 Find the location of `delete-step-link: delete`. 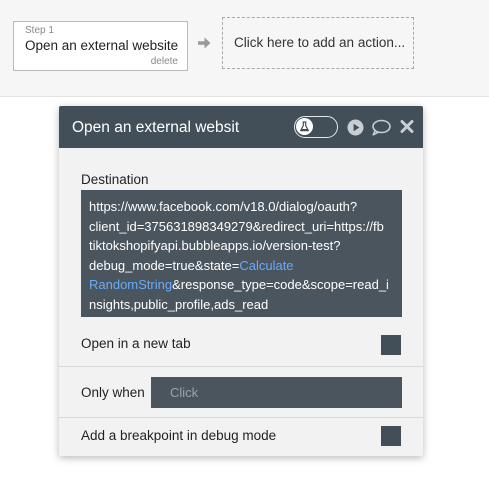

delete-step-link: delete is located at coordinates (164, 61).